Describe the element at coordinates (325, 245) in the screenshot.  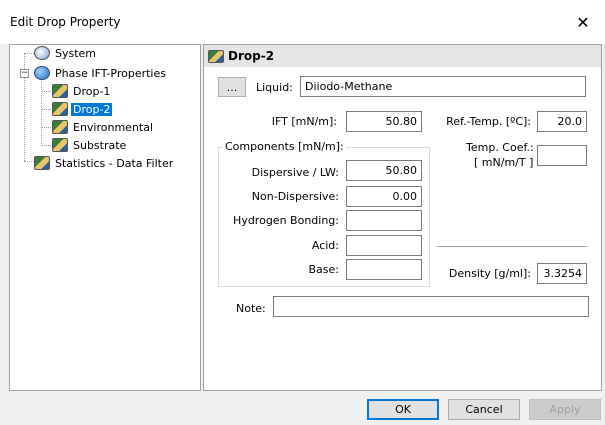
I see `acid-label: Acid:` at that location.